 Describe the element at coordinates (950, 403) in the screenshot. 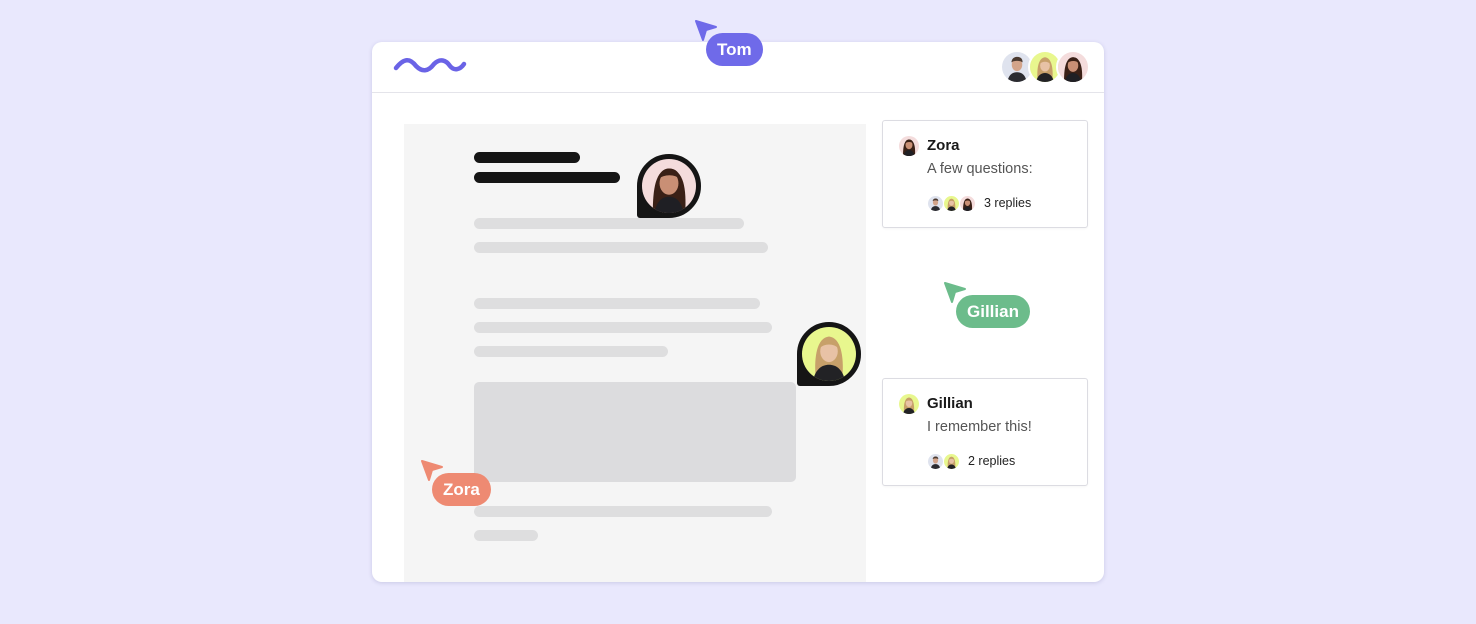

I see `comment-author: Gillian` at that location.